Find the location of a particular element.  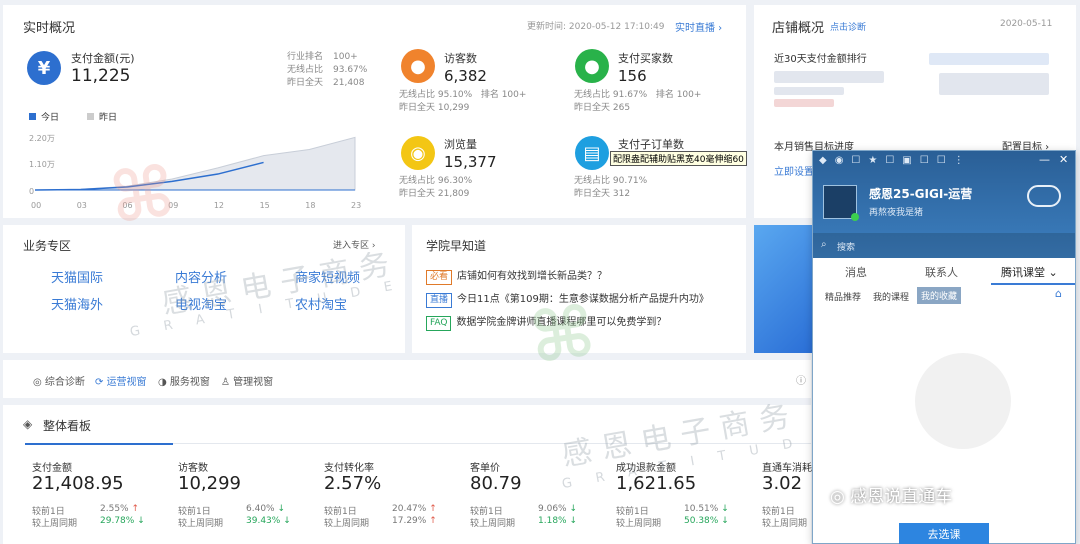

search-icon: ⌕ is located at coordinates (824, 244).